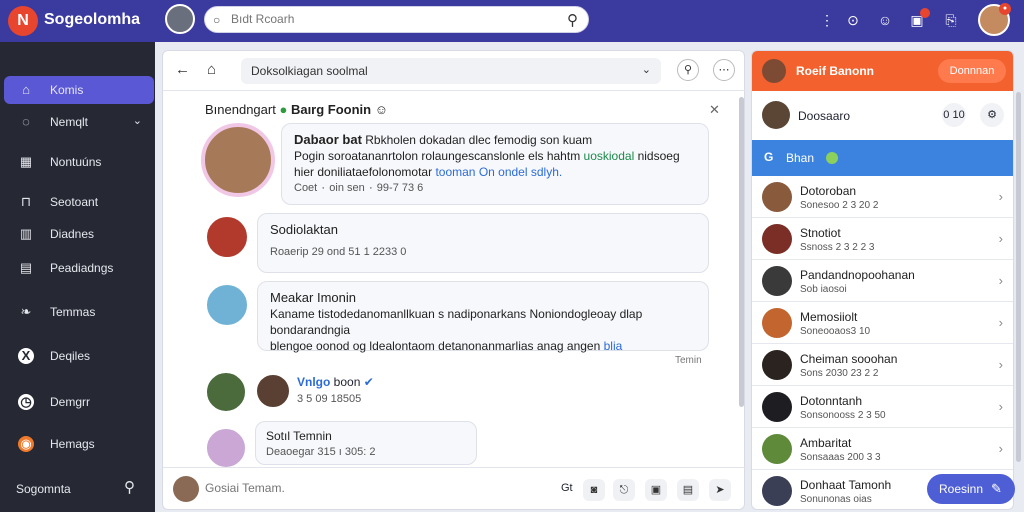  What do you see at coordinates (451, 71) in the screenshot?
I see `conversation-selector: Doksolkiagan soolmal ⌄` at bounding box center [451, 71].